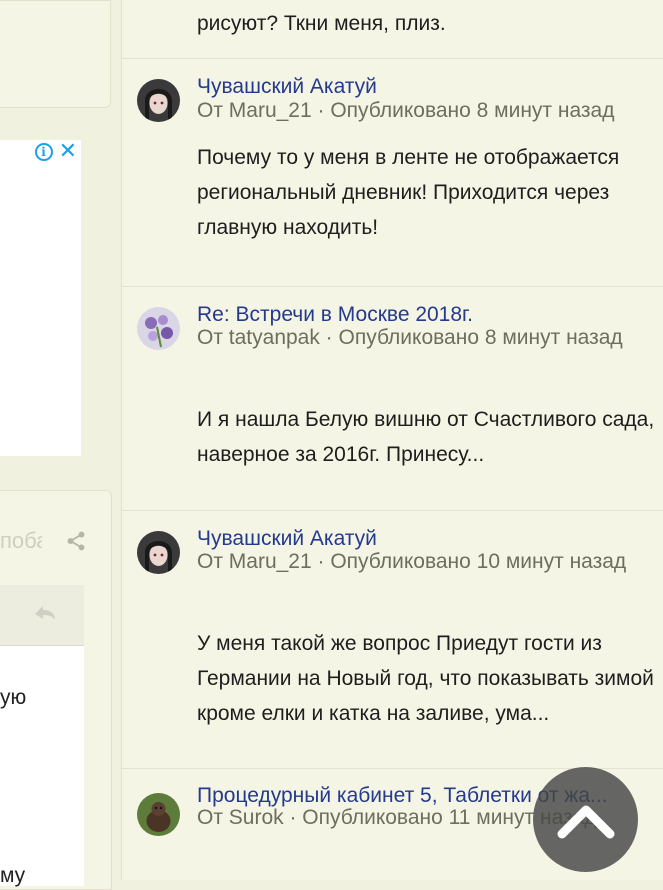  I want to click on ad-close-icon: ✕, so click(68, 152).